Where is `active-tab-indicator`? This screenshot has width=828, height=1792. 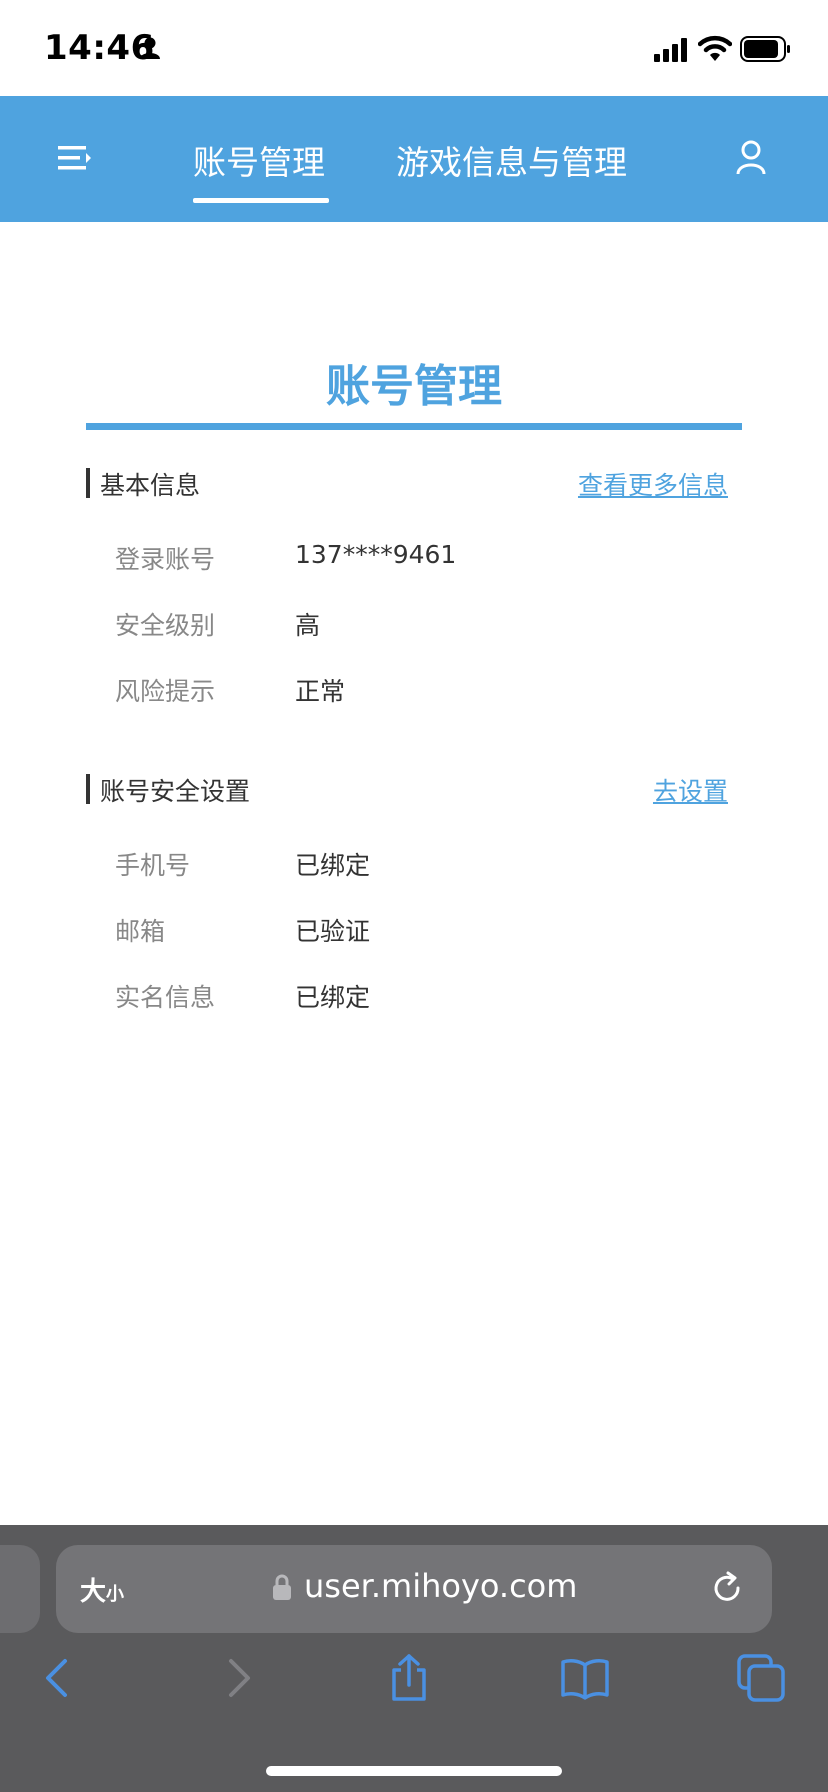 active-tab-indicator is located at coordinates (261, 200).